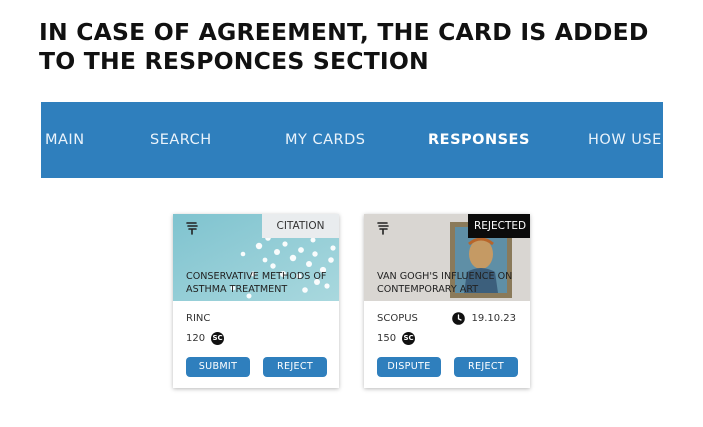 Image resolution: width=703 pixels, height=427 pixels. Describe the element at coordinates (181, 140) in the screenshot. I see `nav-item-search: SEARCH` at that location.